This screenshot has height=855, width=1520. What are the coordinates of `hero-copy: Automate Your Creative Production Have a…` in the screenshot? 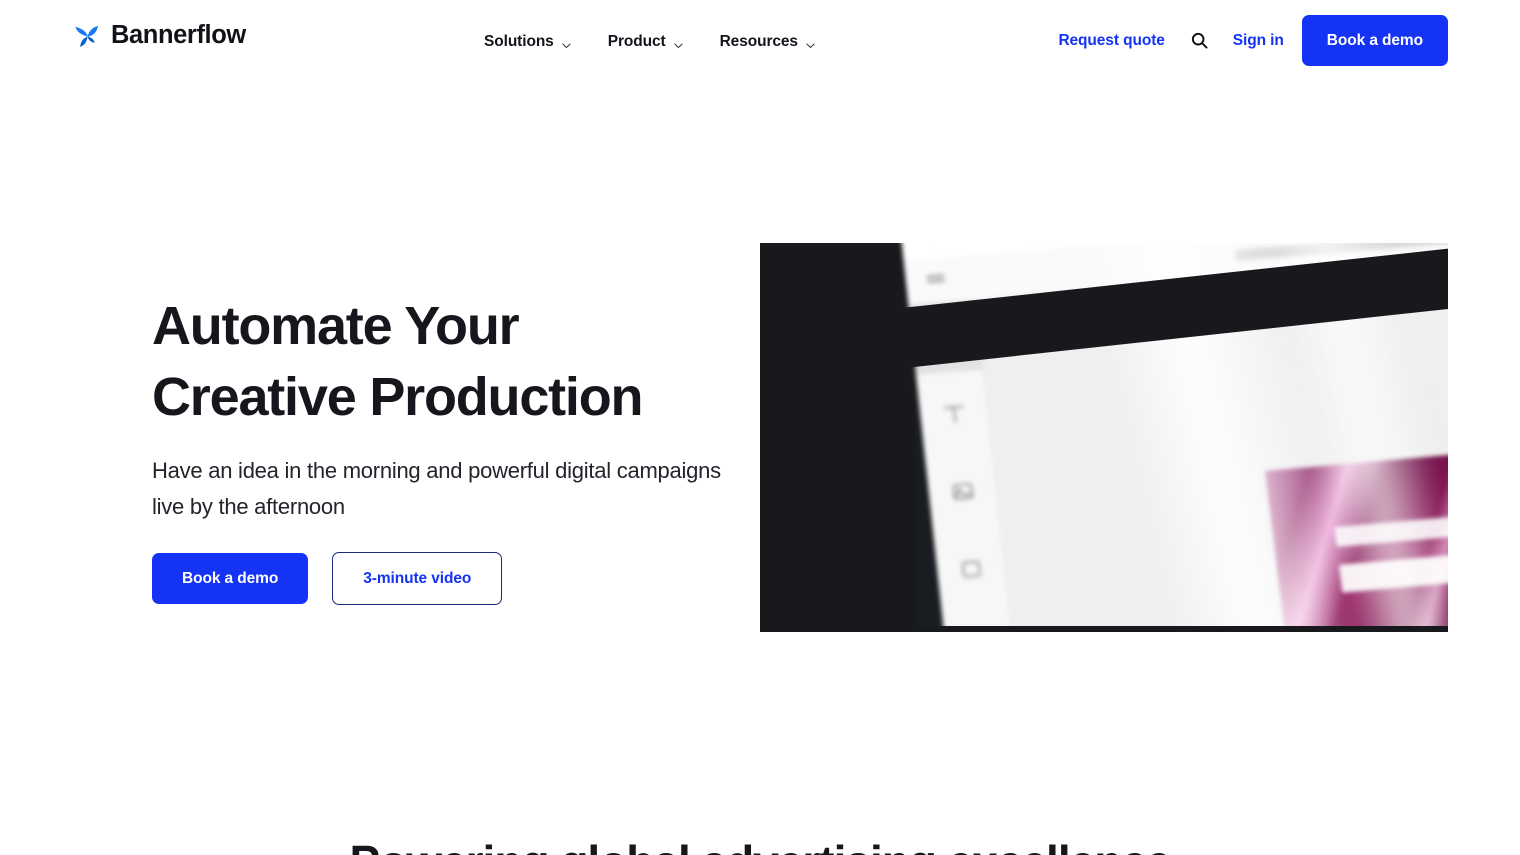 It's located at (452, 448).